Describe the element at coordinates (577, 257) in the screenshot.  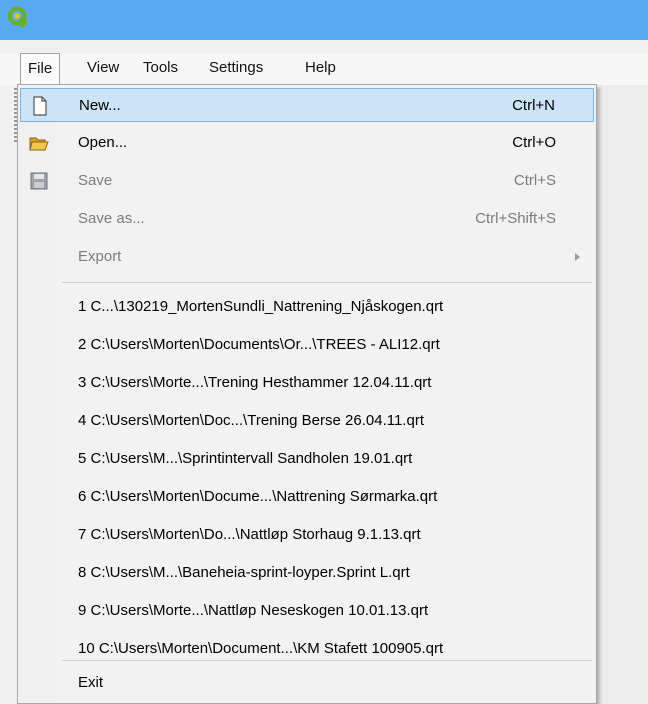
I see `submenu-arrow-icon` at that location.